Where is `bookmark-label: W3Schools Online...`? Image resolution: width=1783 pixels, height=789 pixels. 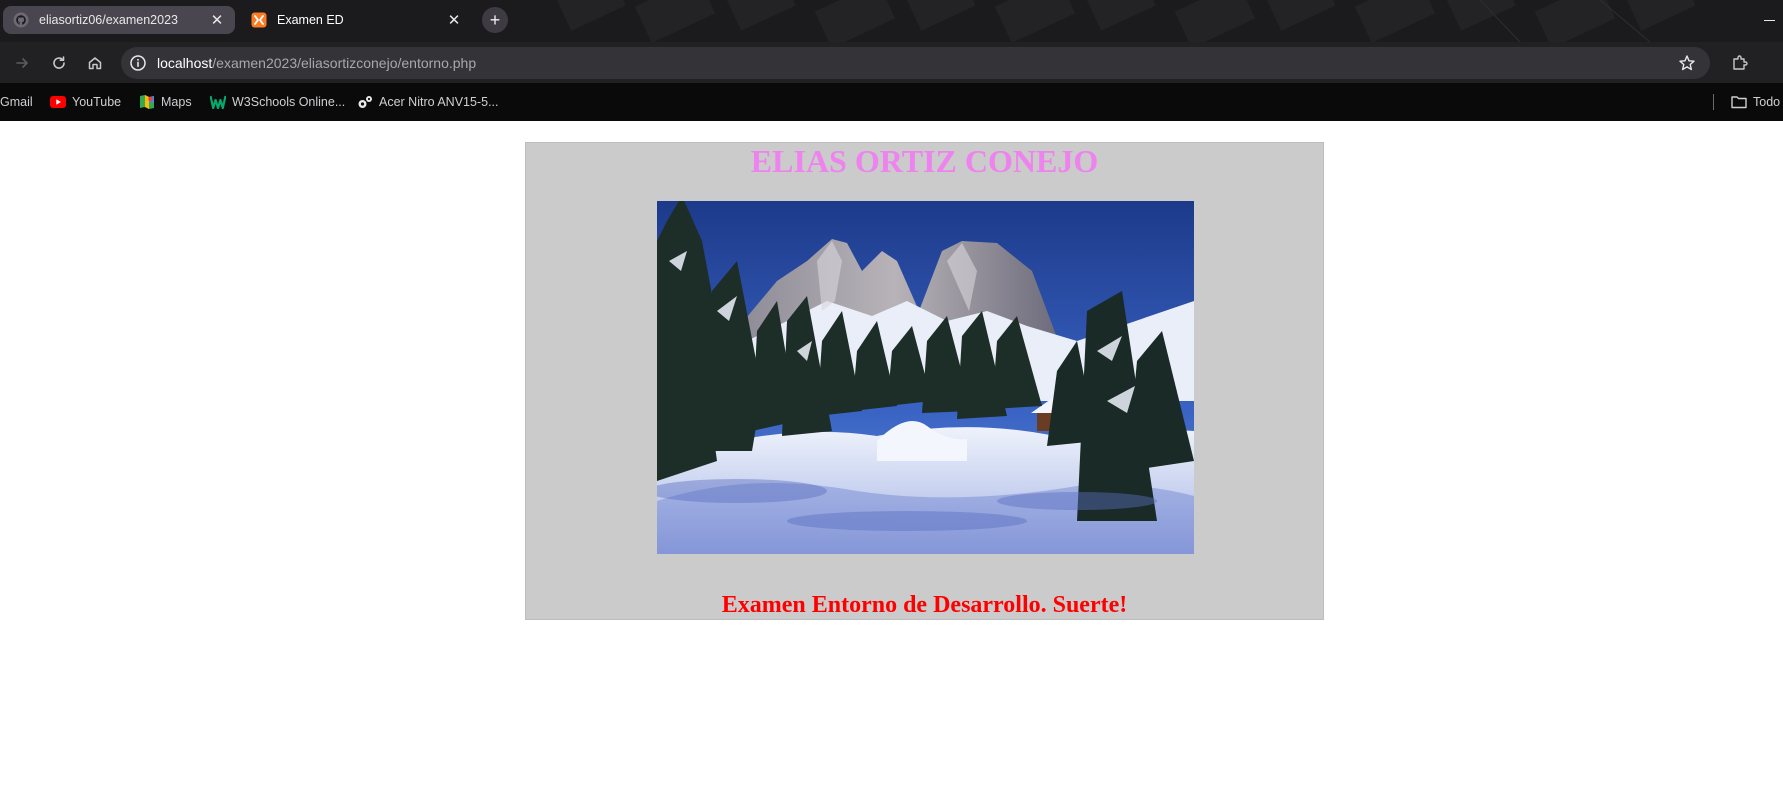 bookmark-label: W3Schools Online... is located at coordinates (289, 102).